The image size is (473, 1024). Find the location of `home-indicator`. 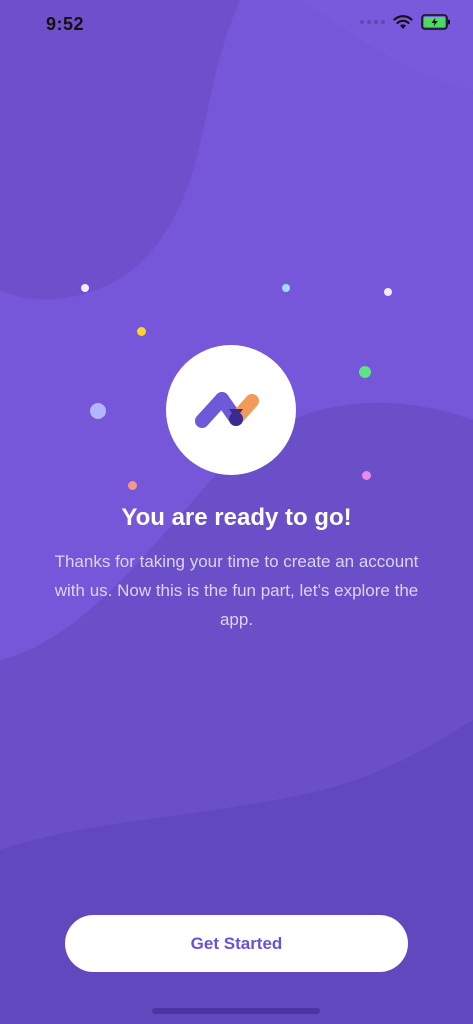

home-indicator is located at coordinates (236, 1011).